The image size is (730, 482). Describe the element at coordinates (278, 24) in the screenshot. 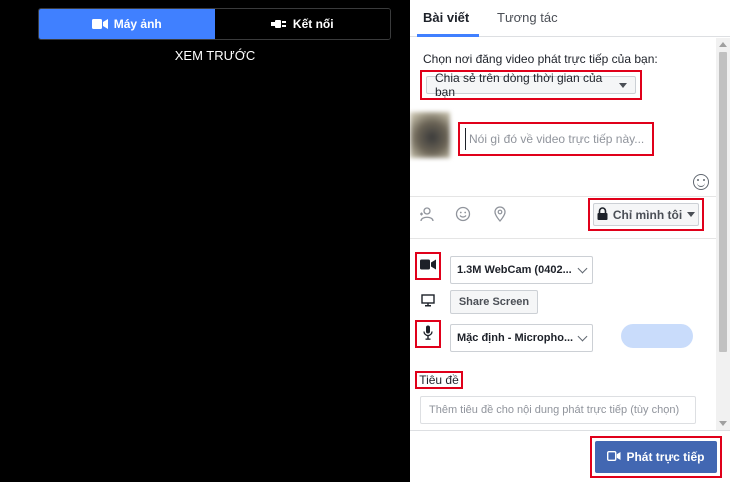

I see `plug-icon` at that location.